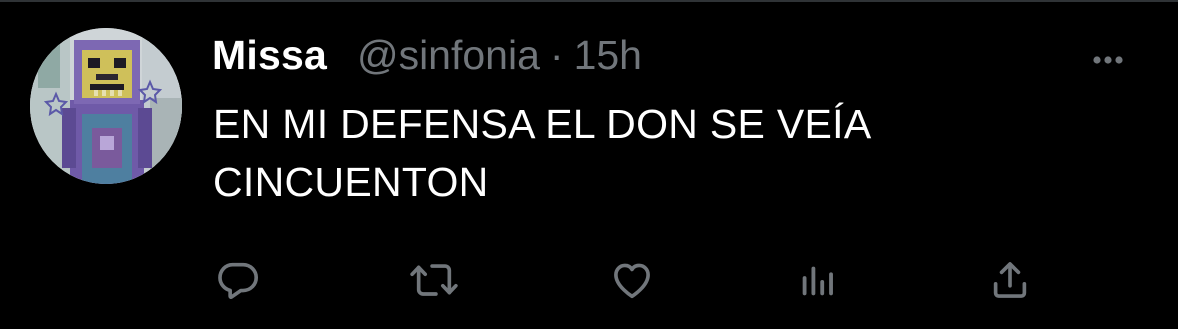 Image resolution: width=1178 pixels, height=329 pixels. I want to click on retweet-button, so click(434, 280).